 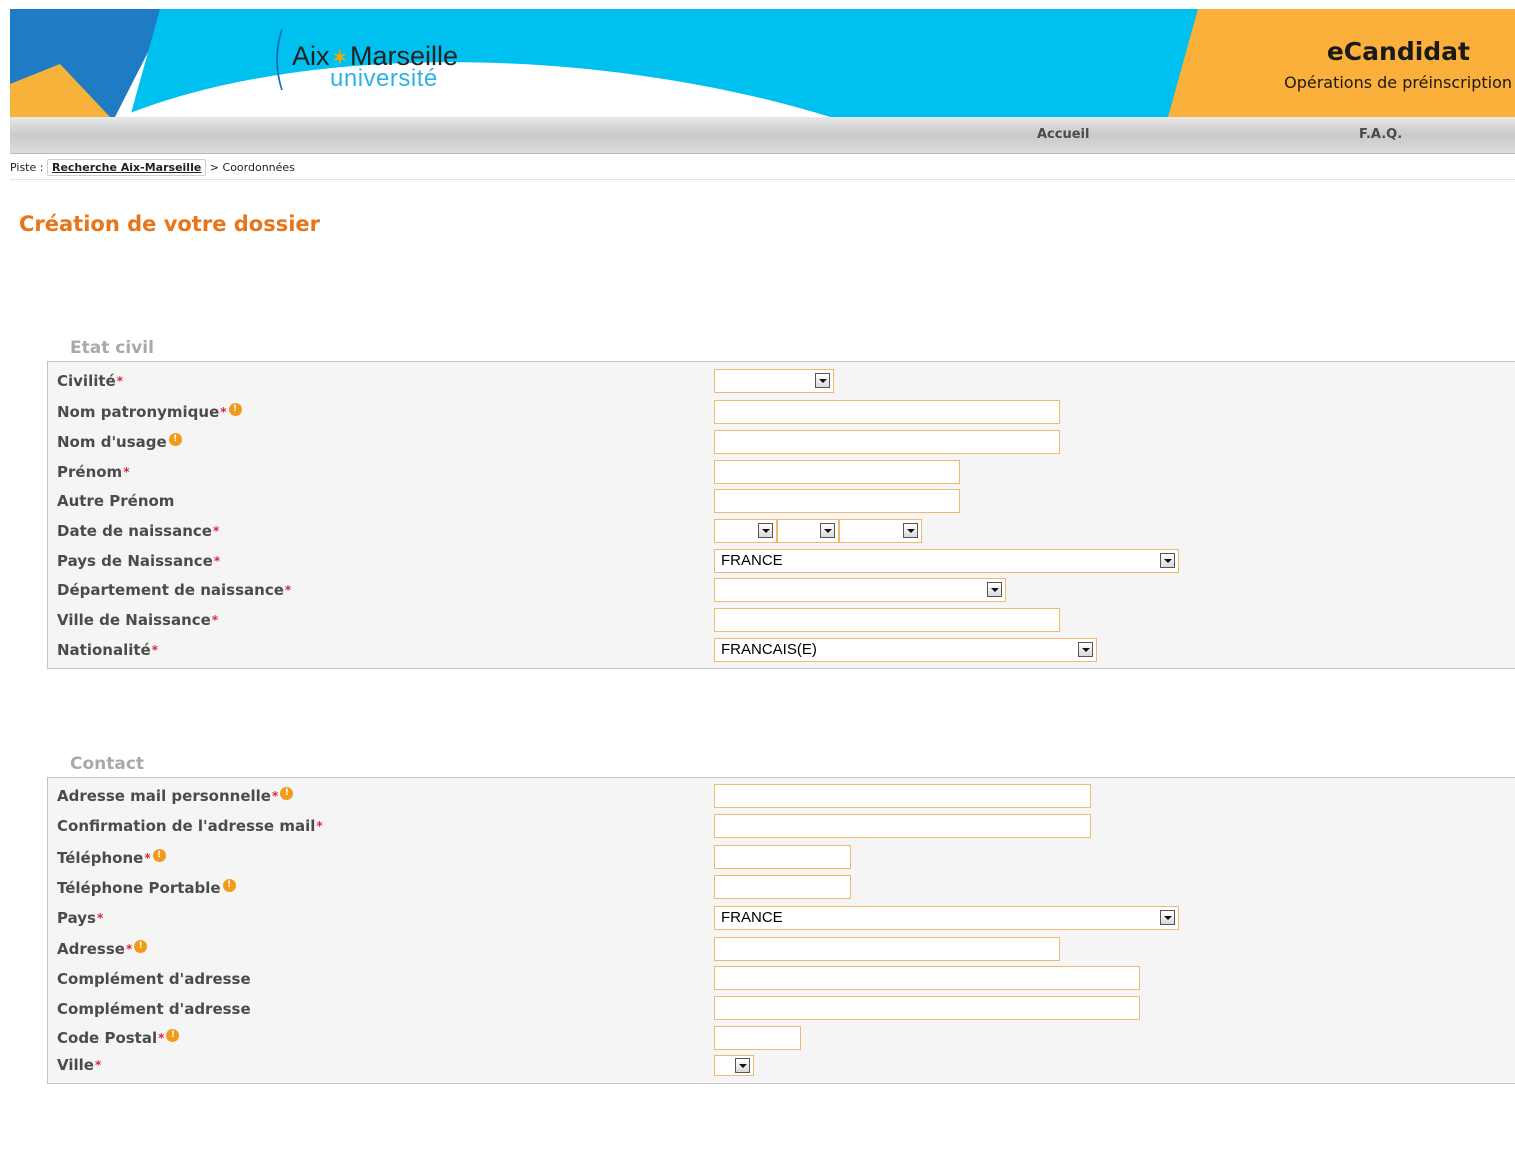 I want to click on banner-background, so click(x=762, y=63).